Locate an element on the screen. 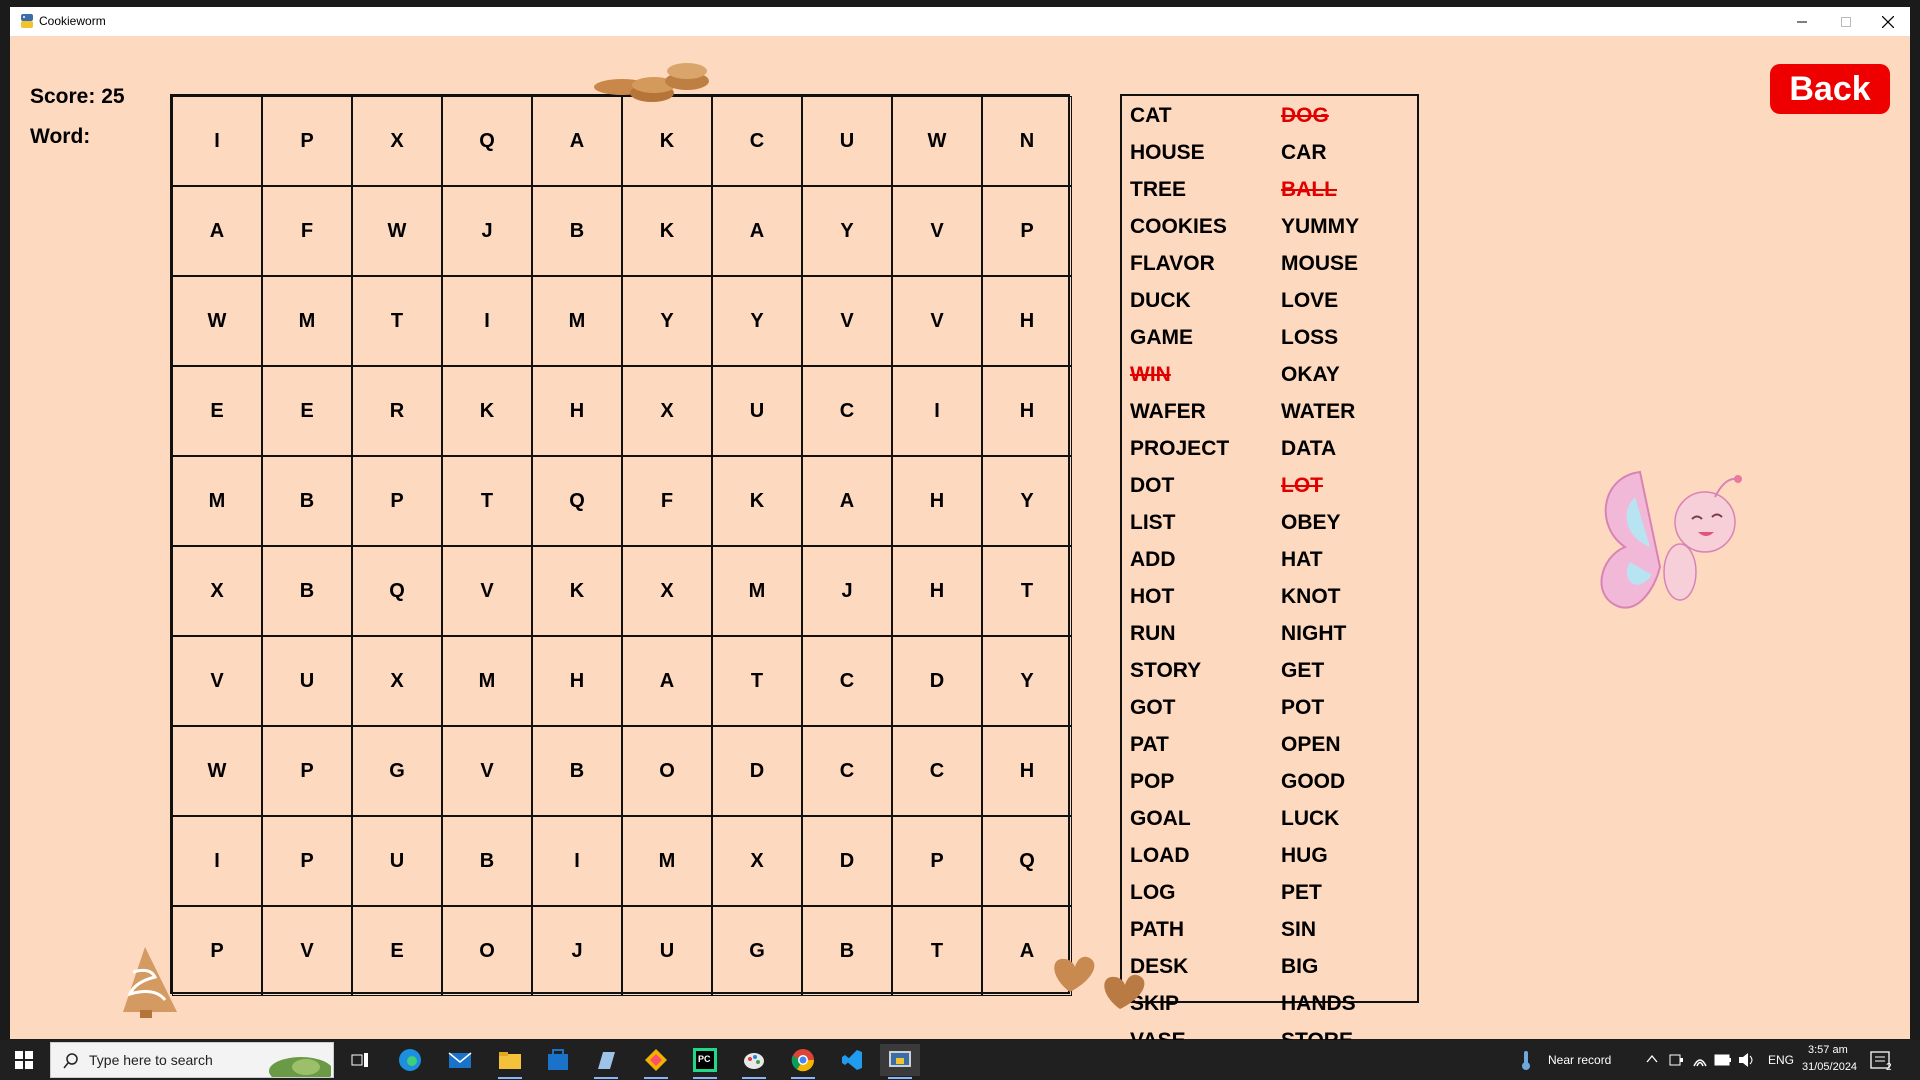 The image size is (1920, 1080). back-button: Back is located at coordinates (1830, 89).